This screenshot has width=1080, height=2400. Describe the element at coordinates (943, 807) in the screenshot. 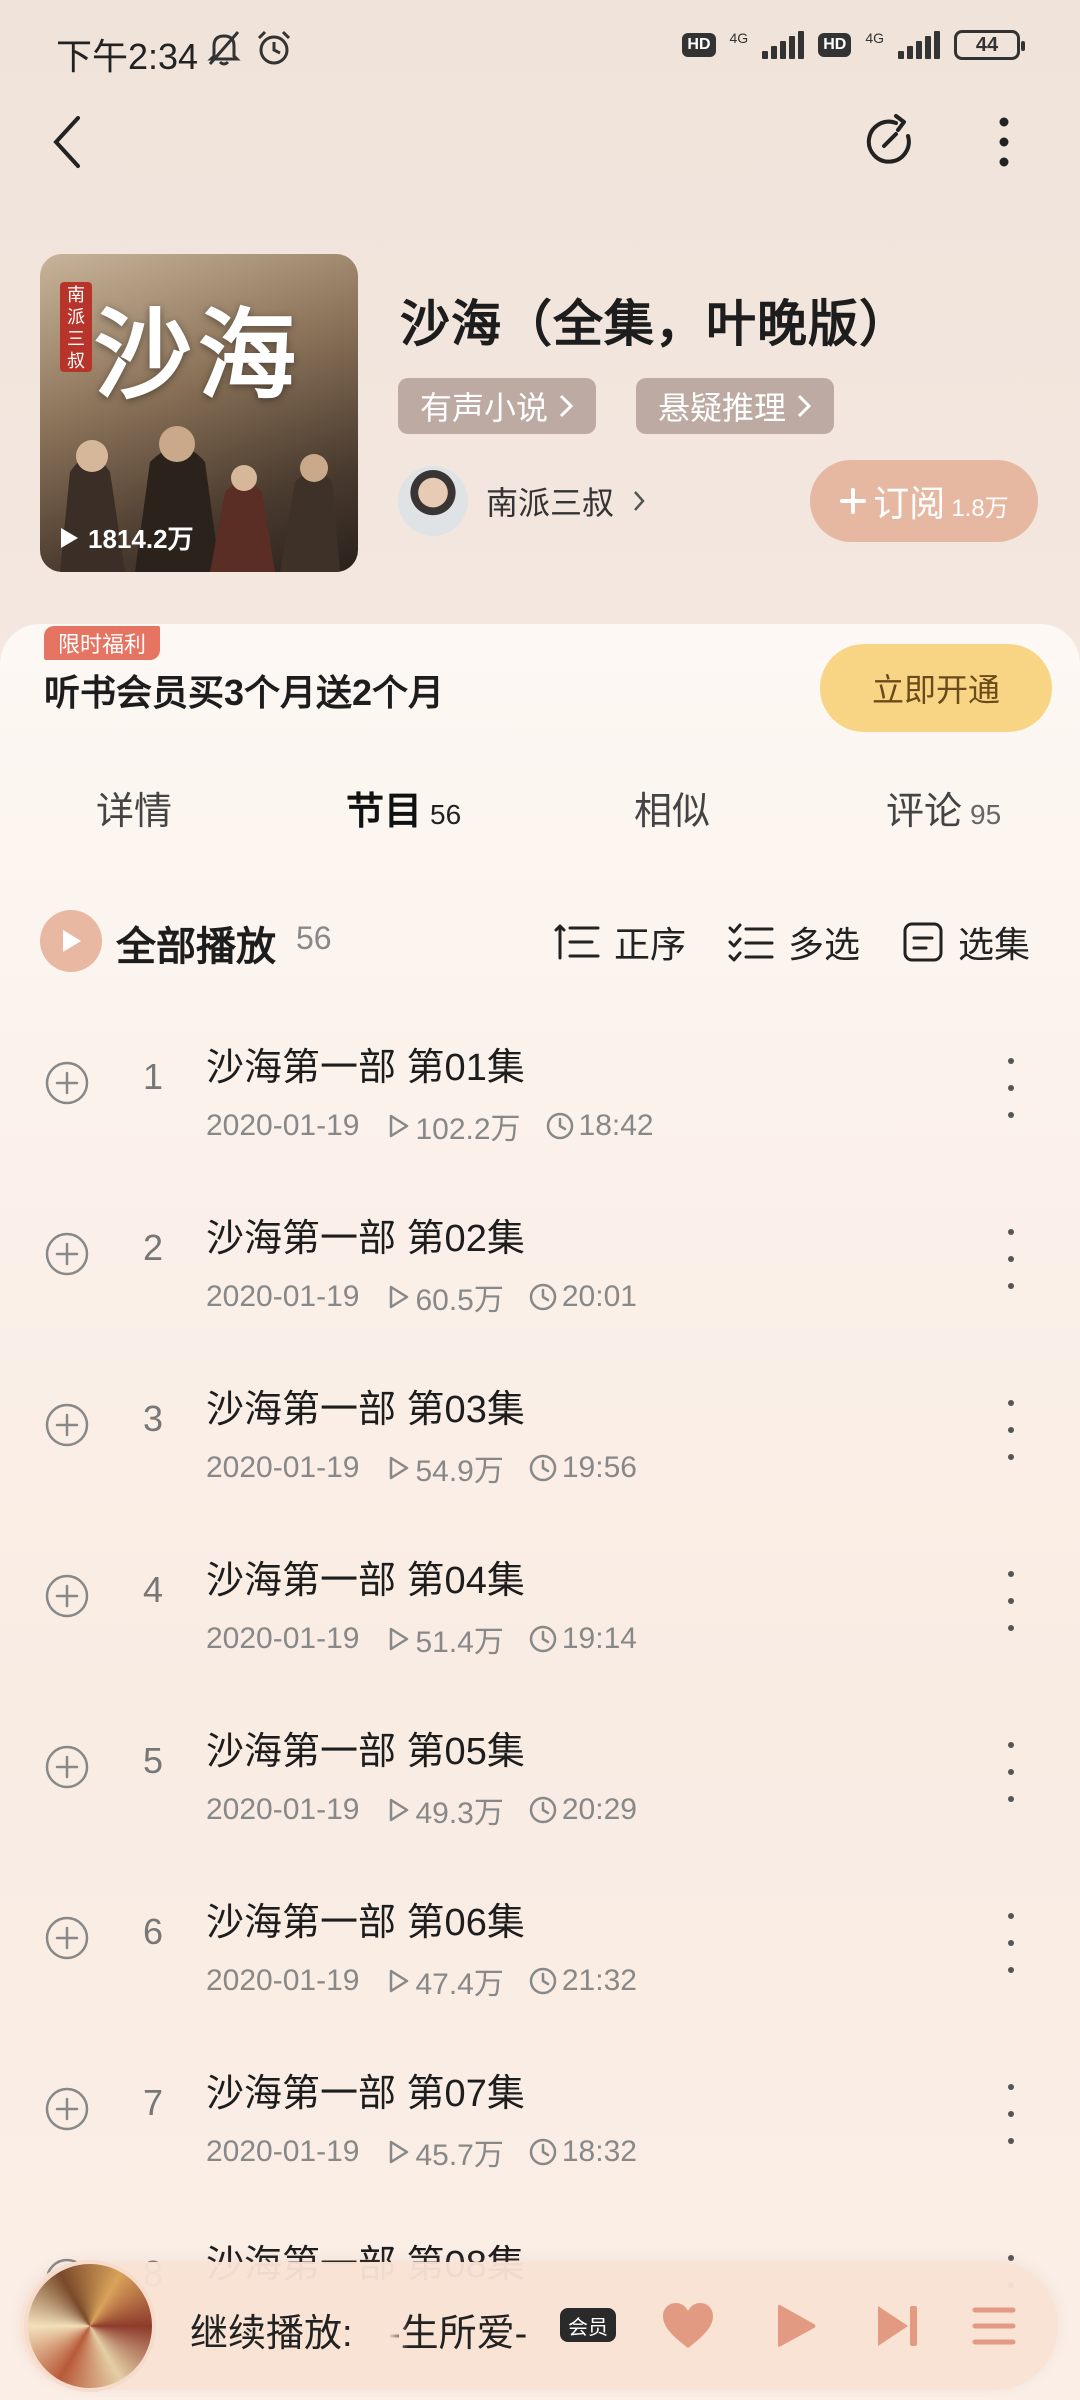

I see `tab-comments: 评论 95` at that location.